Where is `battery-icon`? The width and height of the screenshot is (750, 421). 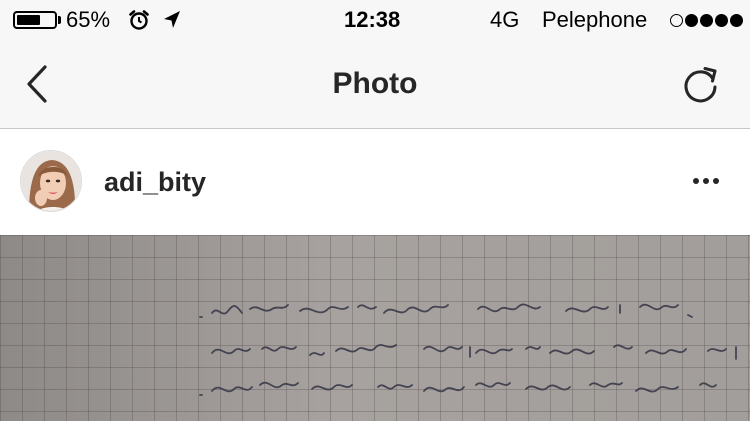 battery-icon is located at coordinates (35, 20).